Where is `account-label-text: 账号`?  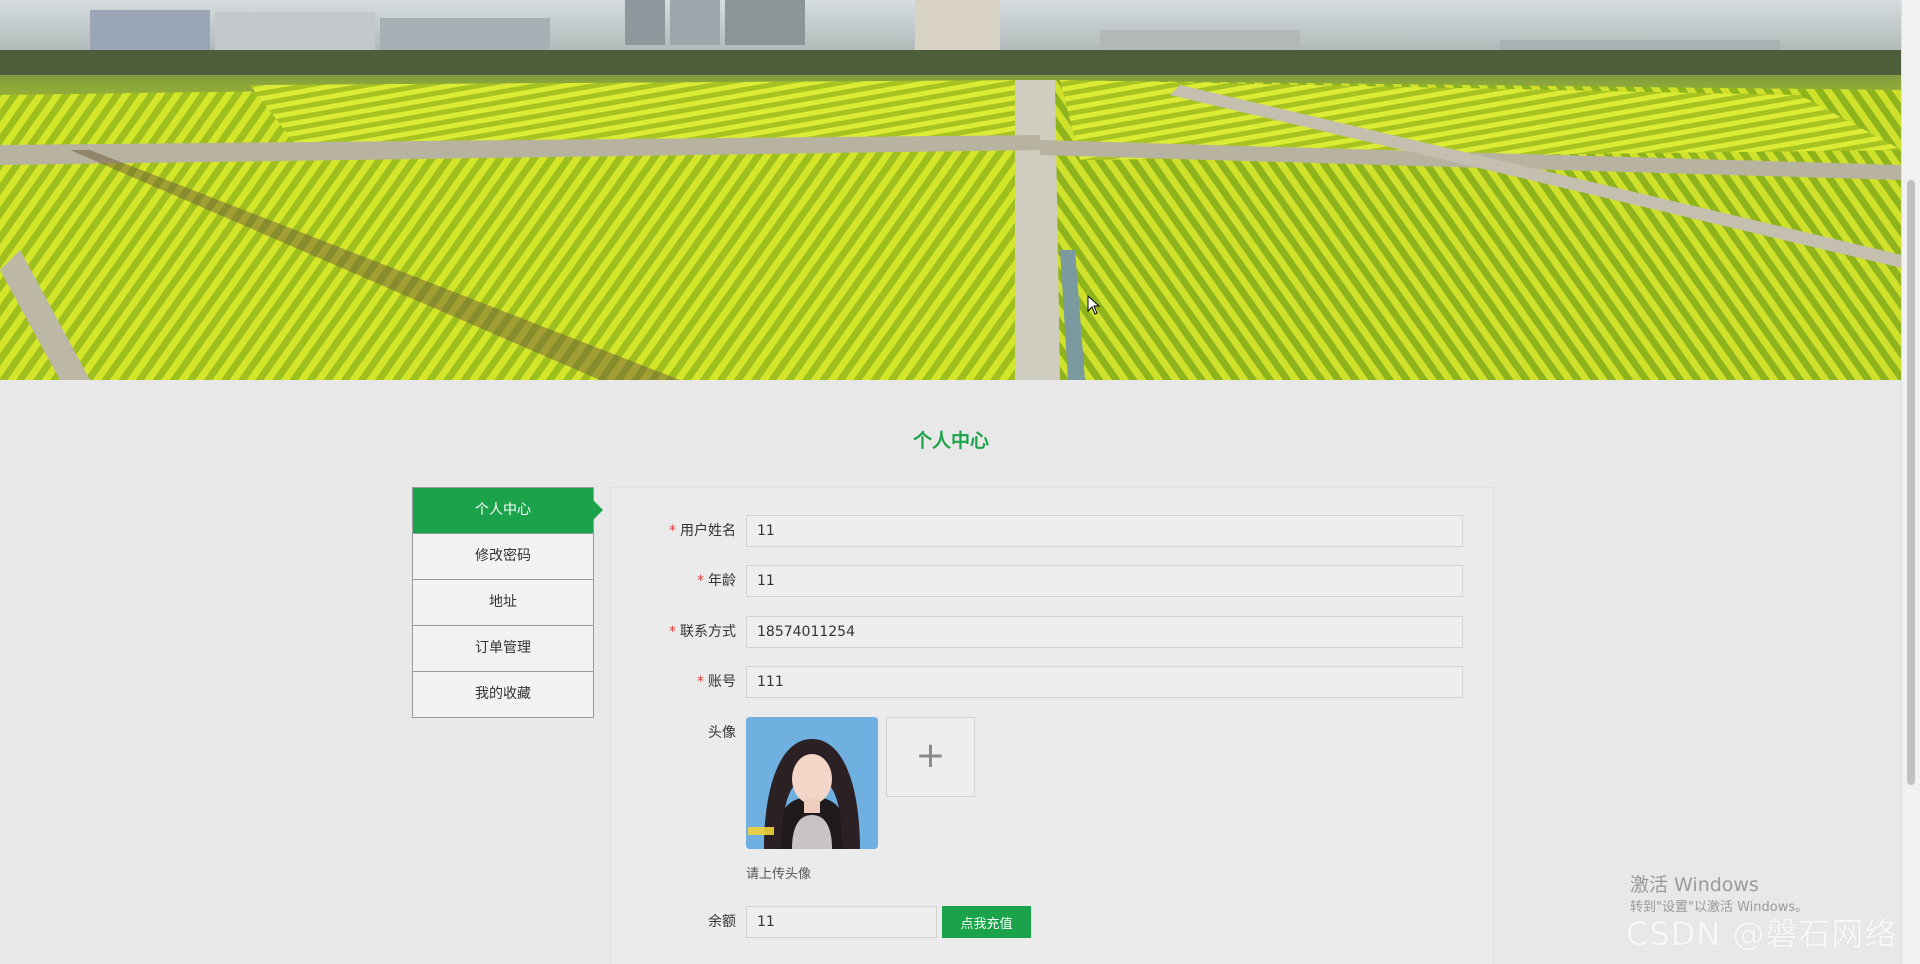 account-label-text: 账号 is located at coordinates (722, 682).